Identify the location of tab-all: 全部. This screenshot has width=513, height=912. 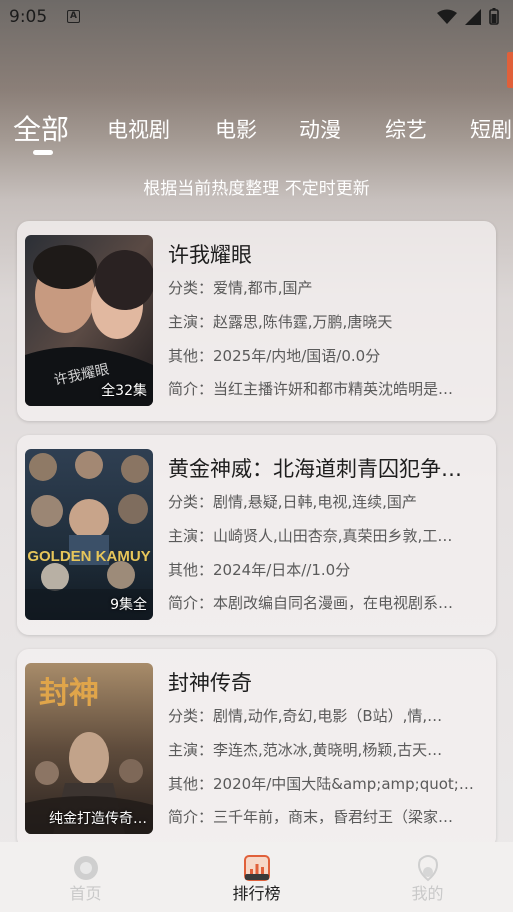
(41, 128).